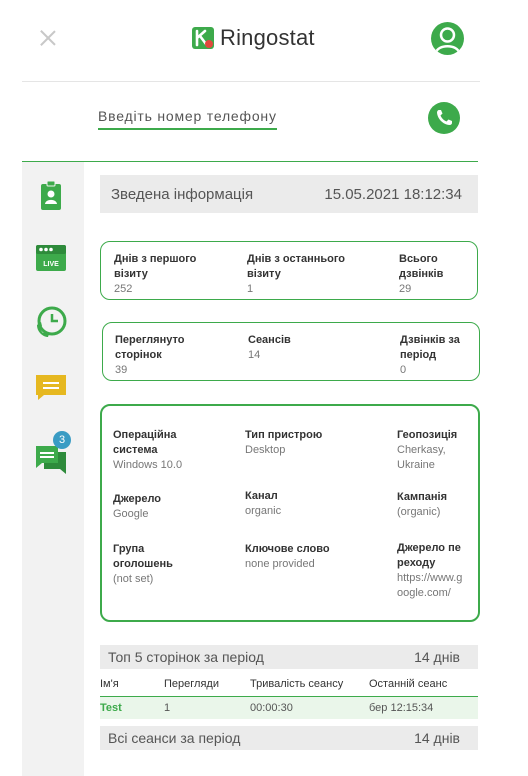 The image size is (528, 776). What do you see at coordinates (51, 196) in the screenshot?
I see `contact-card-icon` at bounding box center [51, 196].